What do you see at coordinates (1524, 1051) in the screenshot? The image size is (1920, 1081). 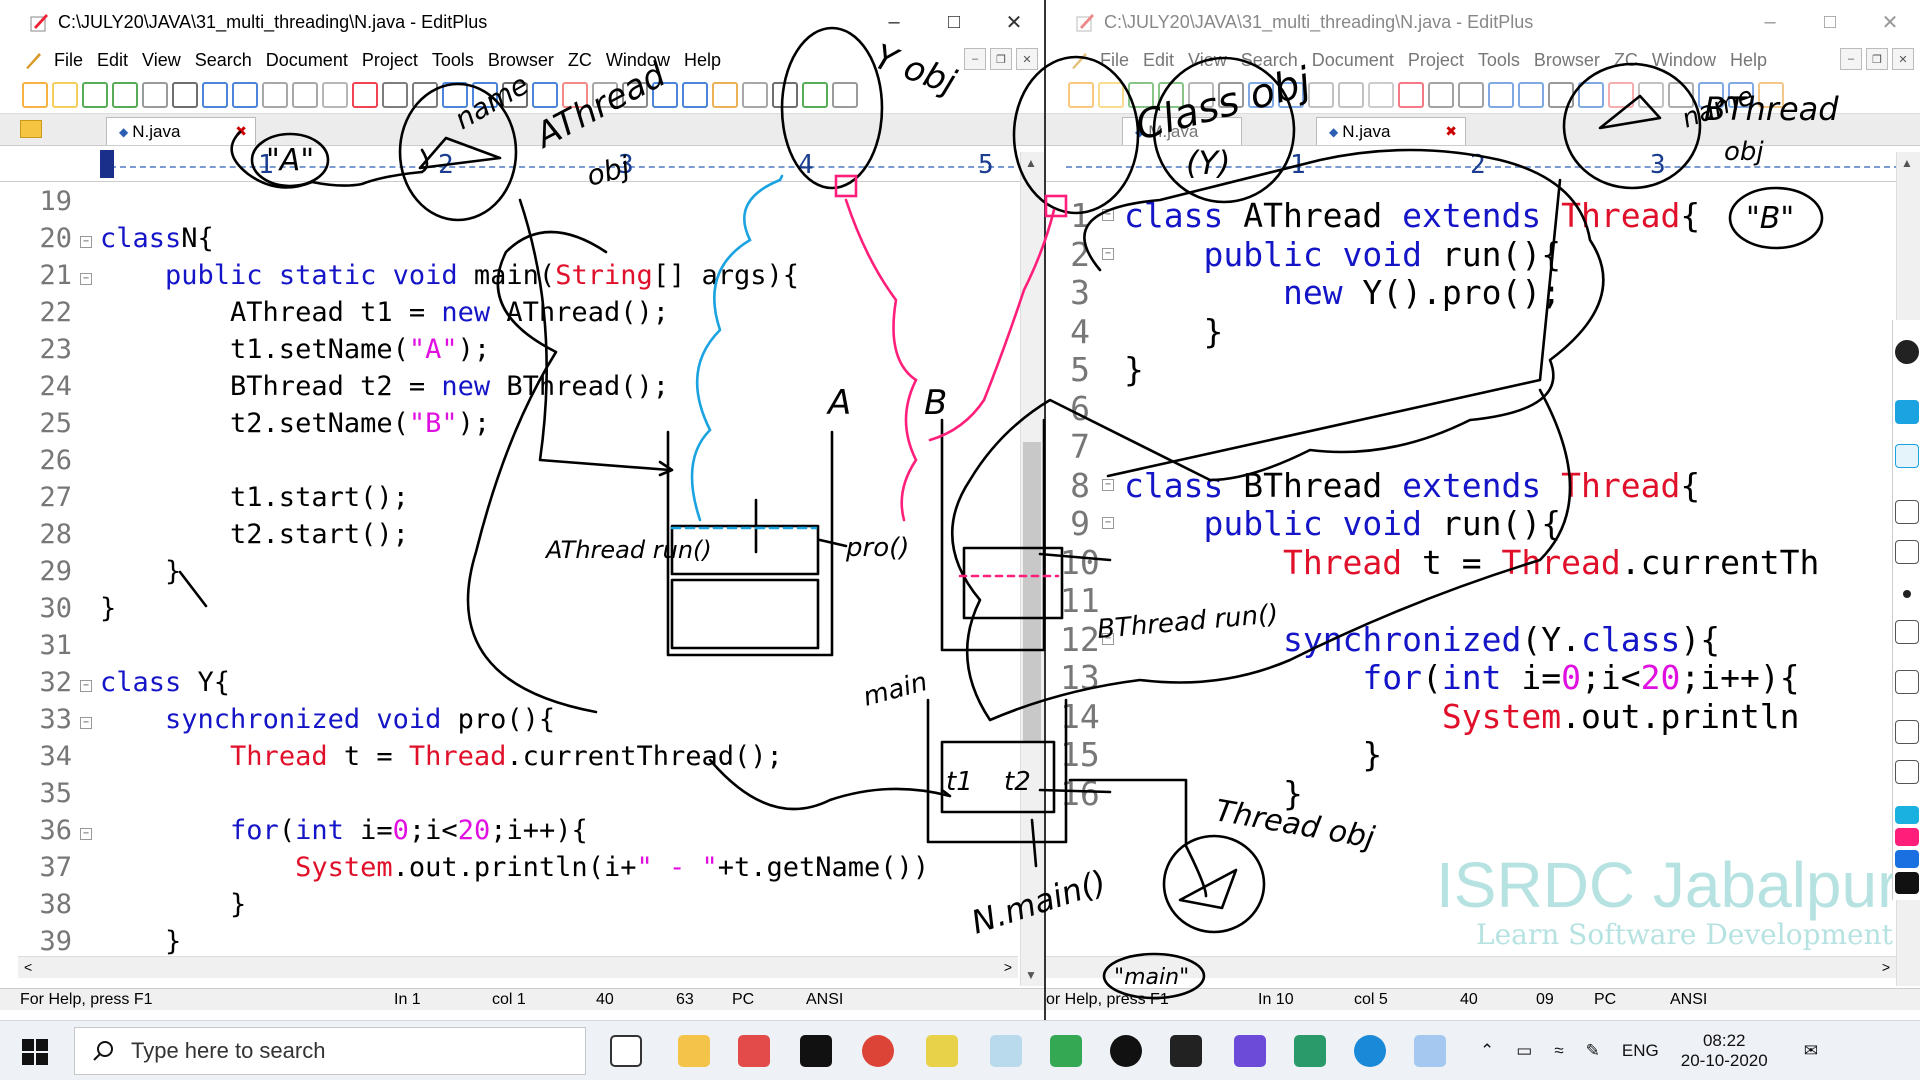 I see `battery-icon: ▭` at bounding box center [1524, 1051].